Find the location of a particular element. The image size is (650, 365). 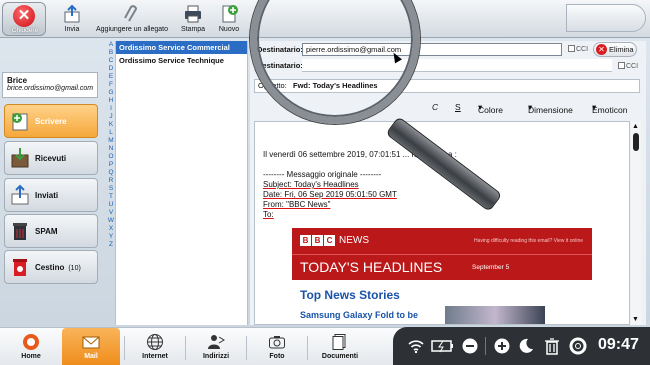

task-internet: Internet is located at coordinates (155, 346).